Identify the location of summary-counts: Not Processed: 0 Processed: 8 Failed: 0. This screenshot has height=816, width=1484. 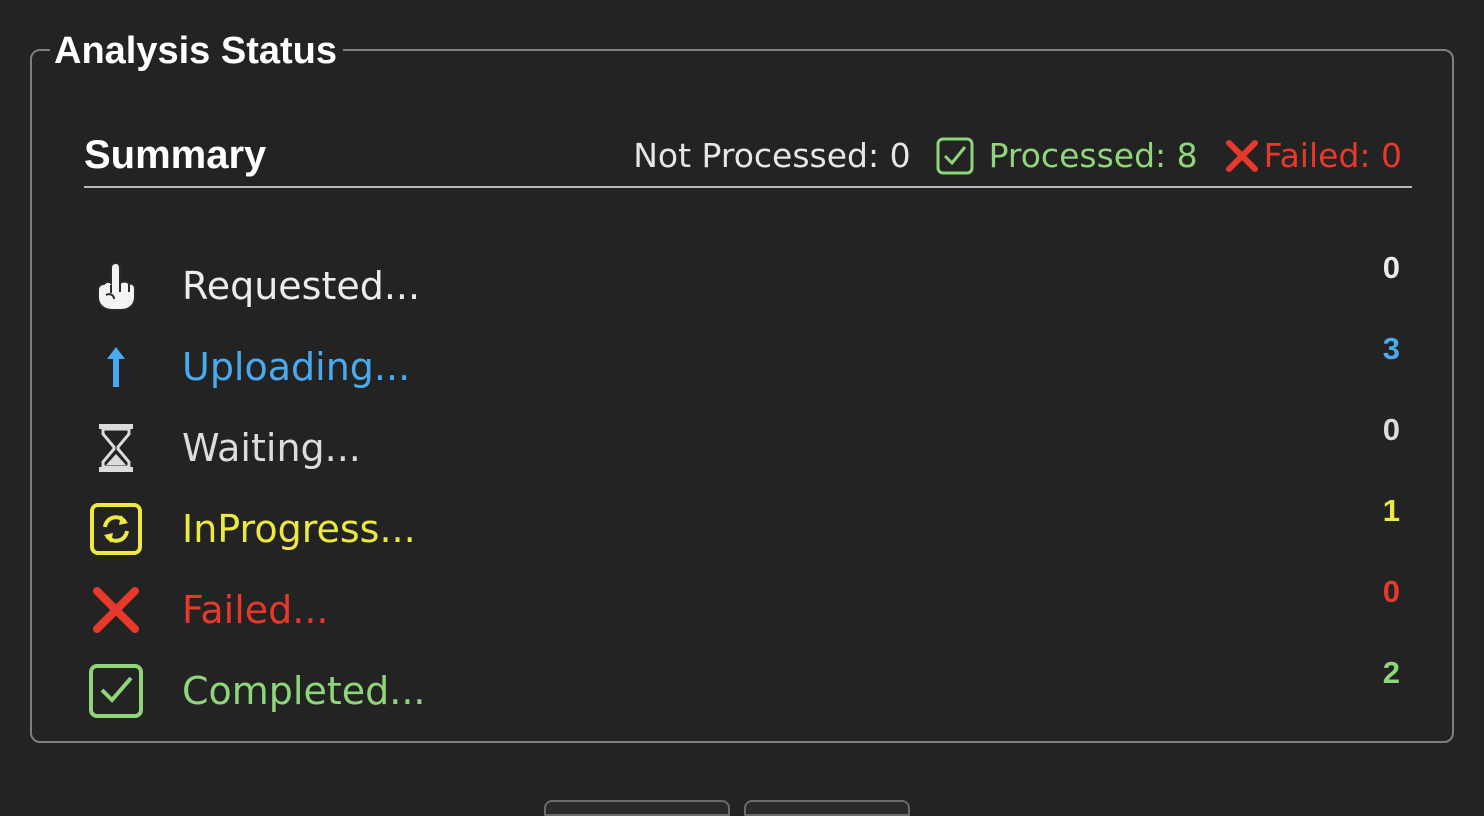
(1017, 156).